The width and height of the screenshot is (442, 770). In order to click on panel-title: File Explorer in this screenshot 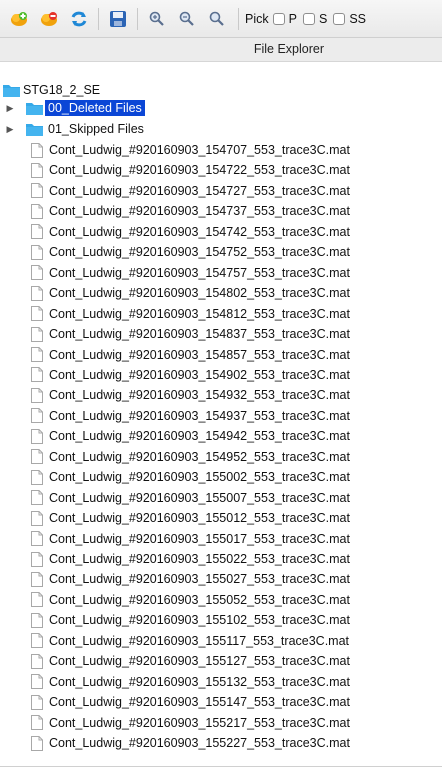, I will do `click(288, 49)`.